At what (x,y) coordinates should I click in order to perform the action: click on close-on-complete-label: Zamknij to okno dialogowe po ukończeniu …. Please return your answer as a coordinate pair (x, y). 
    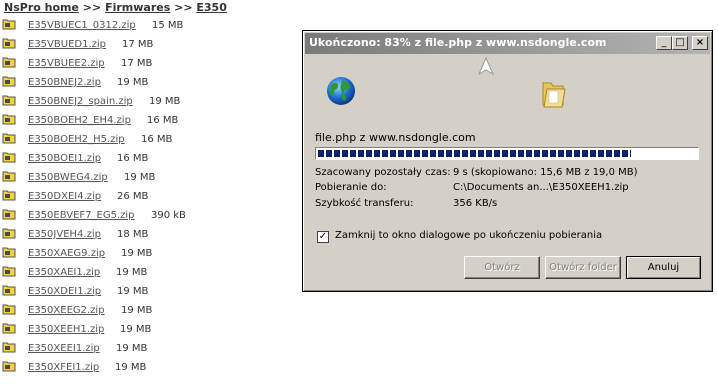
    Looking at the image, I should click on (468, 235).